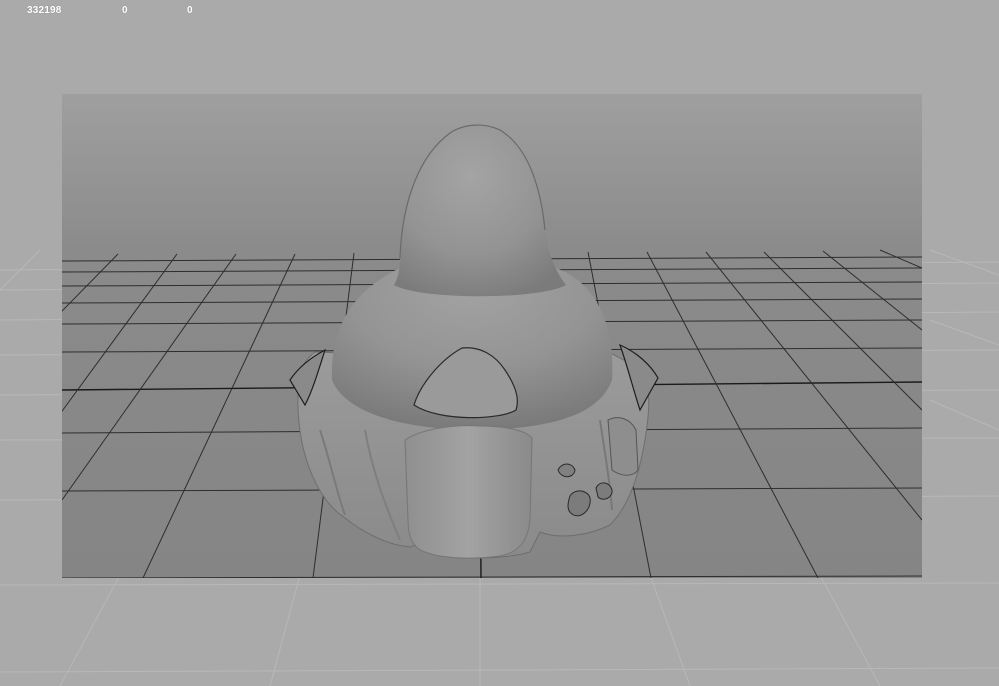 Image resolution: width=999 pixels, height=686 pixels. I want to click on mesh-right-panel, so click(623, 446).